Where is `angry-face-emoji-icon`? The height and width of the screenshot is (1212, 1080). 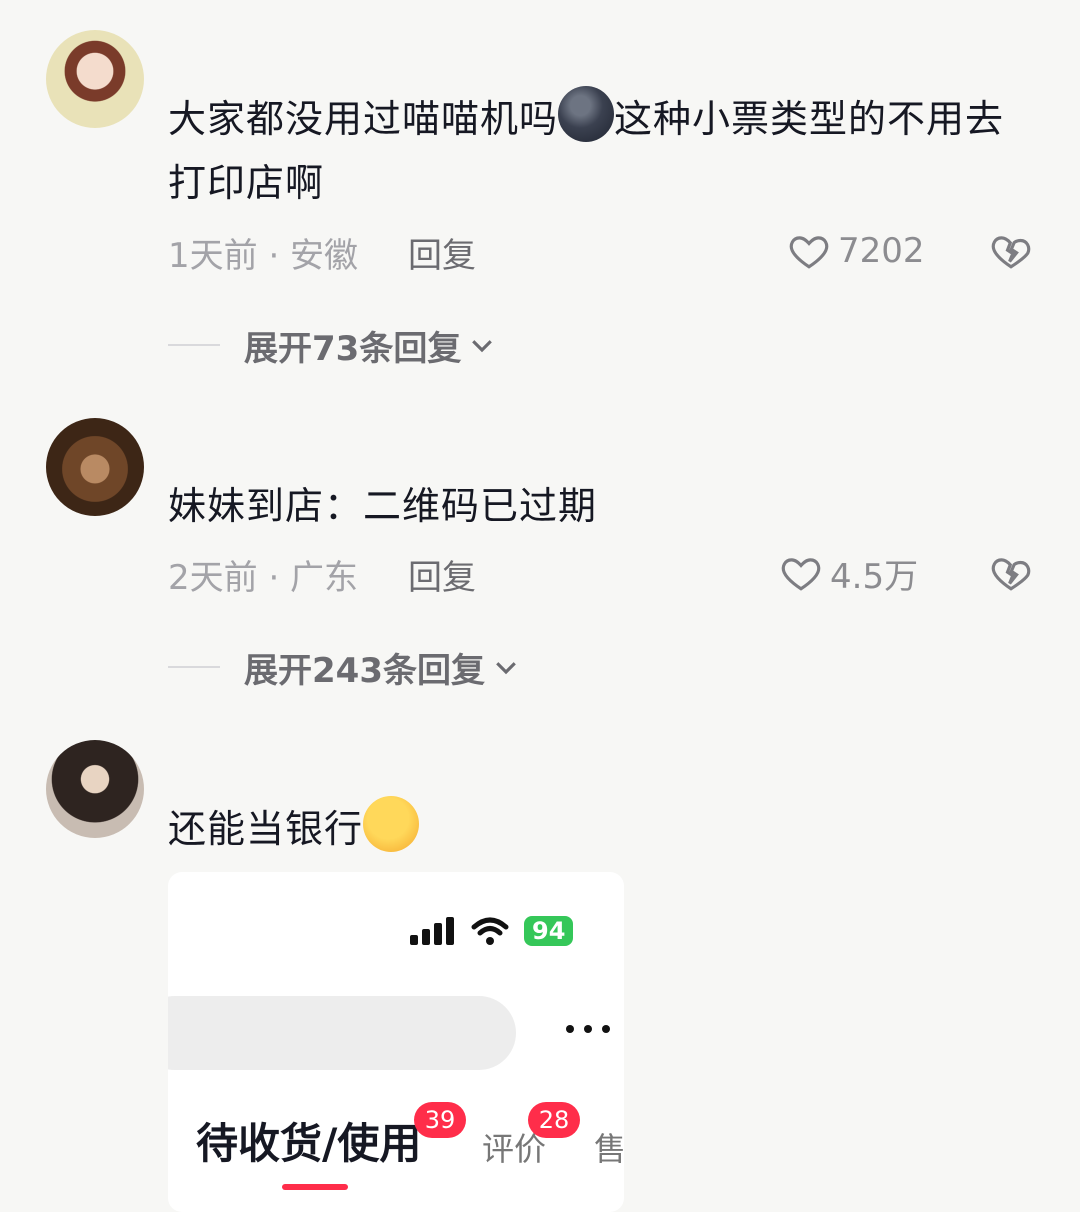 angry-face-emoji-icon is located at coordinates (391, 824).